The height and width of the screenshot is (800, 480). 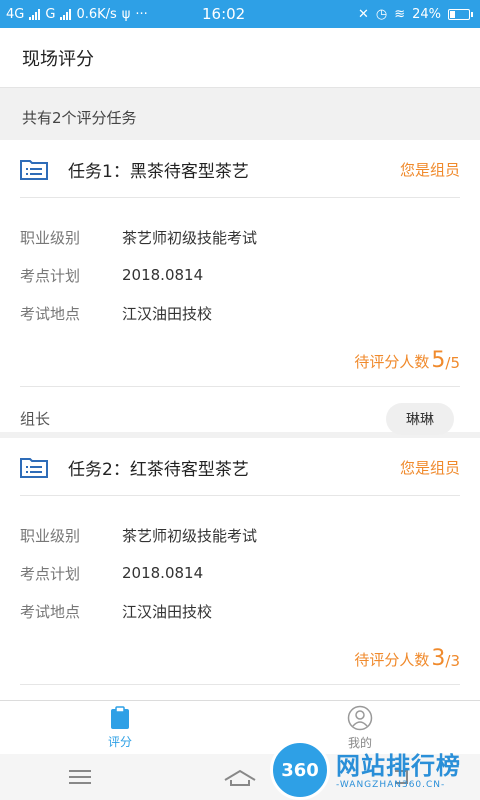 What do you see at coordinates (381, 14) in the screenshot?
I see `alarm-icon: ◷` at bounding box center [381, 14].